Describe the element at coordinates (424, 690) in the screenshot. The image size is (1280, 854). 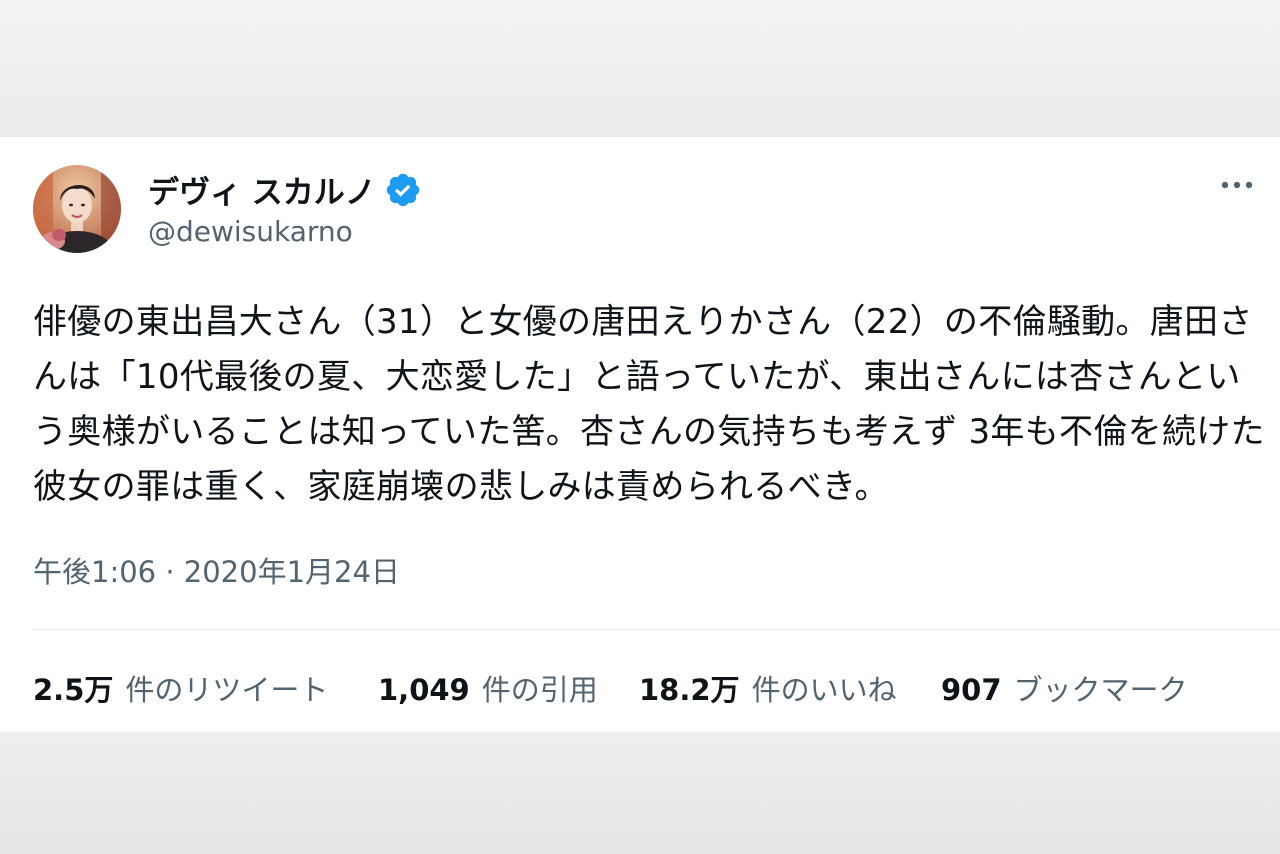
I see `quotes-count: 1,049` at that location.